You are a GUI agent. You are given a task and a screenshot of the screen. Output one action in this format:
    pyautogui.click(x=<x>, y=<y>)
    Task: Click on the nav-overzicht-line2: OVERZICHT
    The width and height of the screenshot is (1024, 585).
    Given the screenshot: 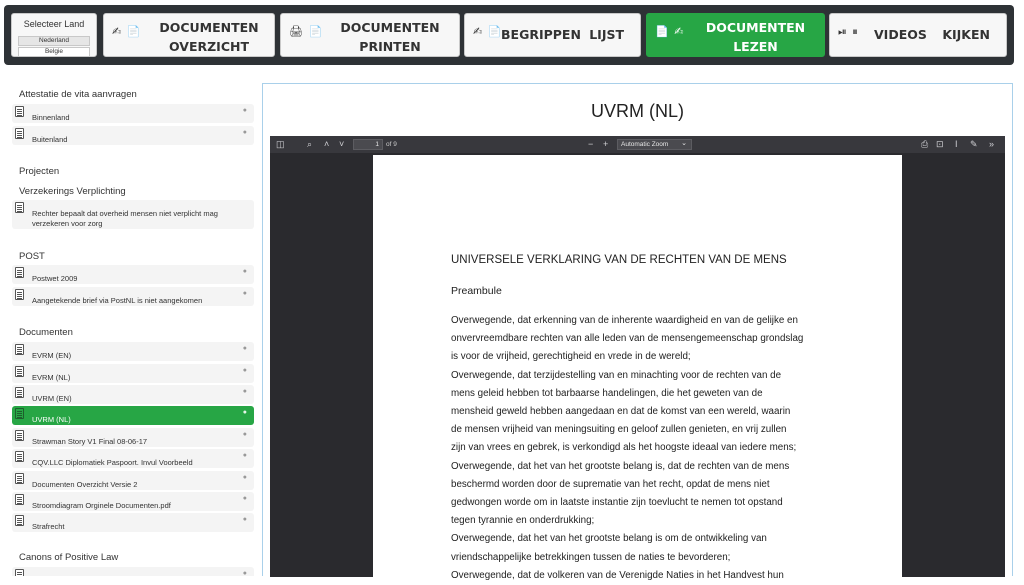 What is the action you would take?
    pyautogui.click(x=208, y=46)
    